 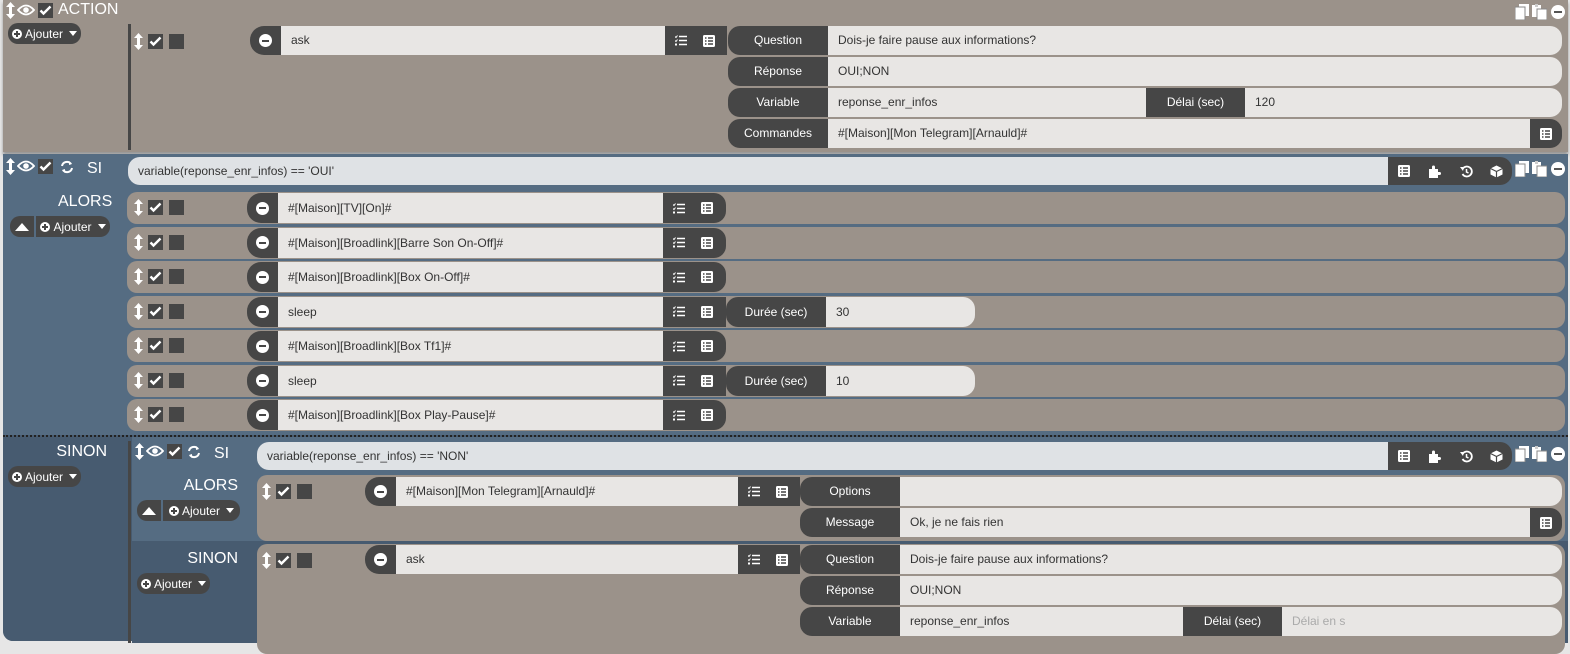 I want to click on duree-input: 30, so click(x=900, y=311).